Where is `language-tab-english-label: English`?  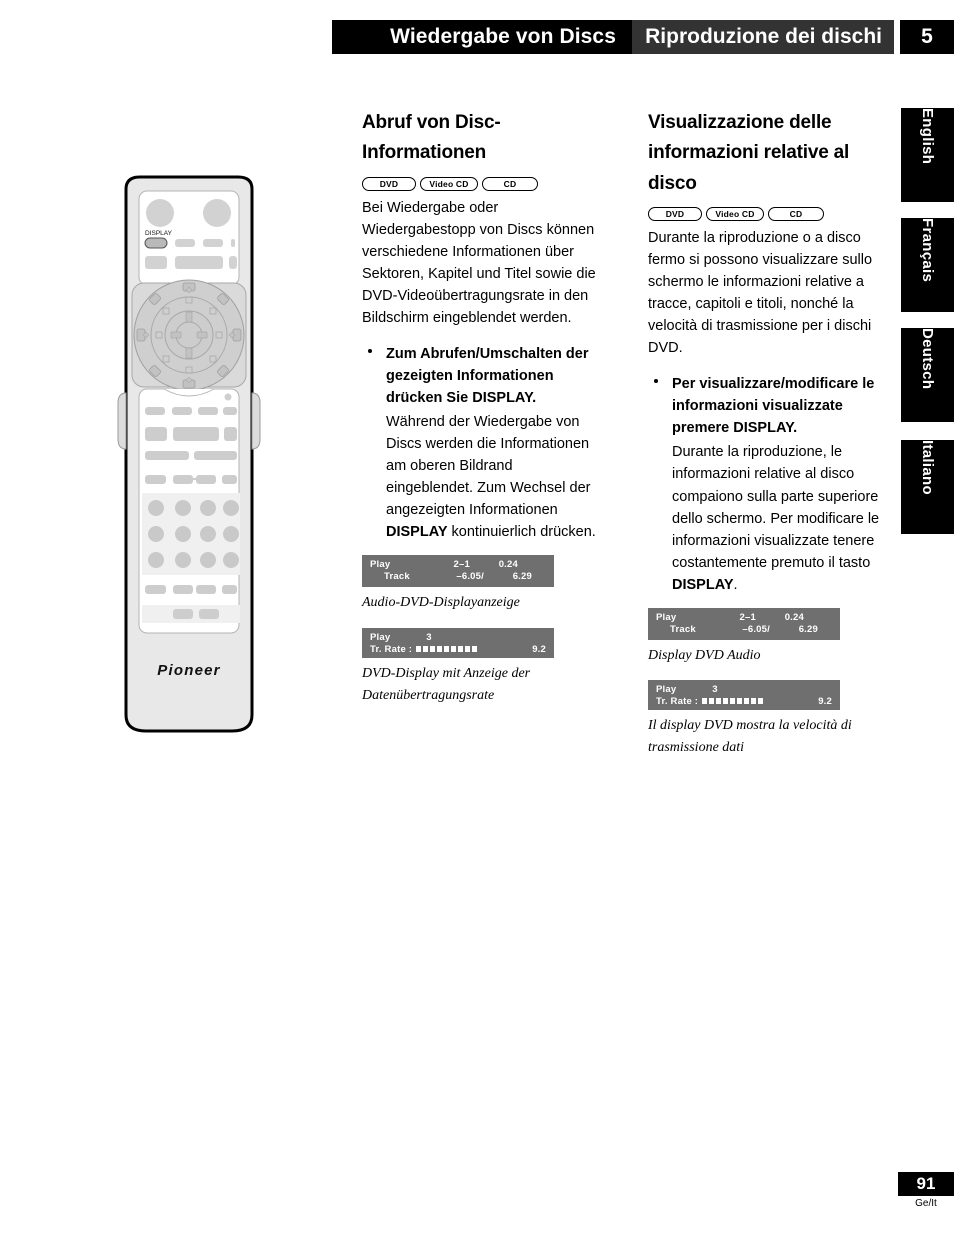
language-tab-english-label: English is located at coordinates (927, 136).